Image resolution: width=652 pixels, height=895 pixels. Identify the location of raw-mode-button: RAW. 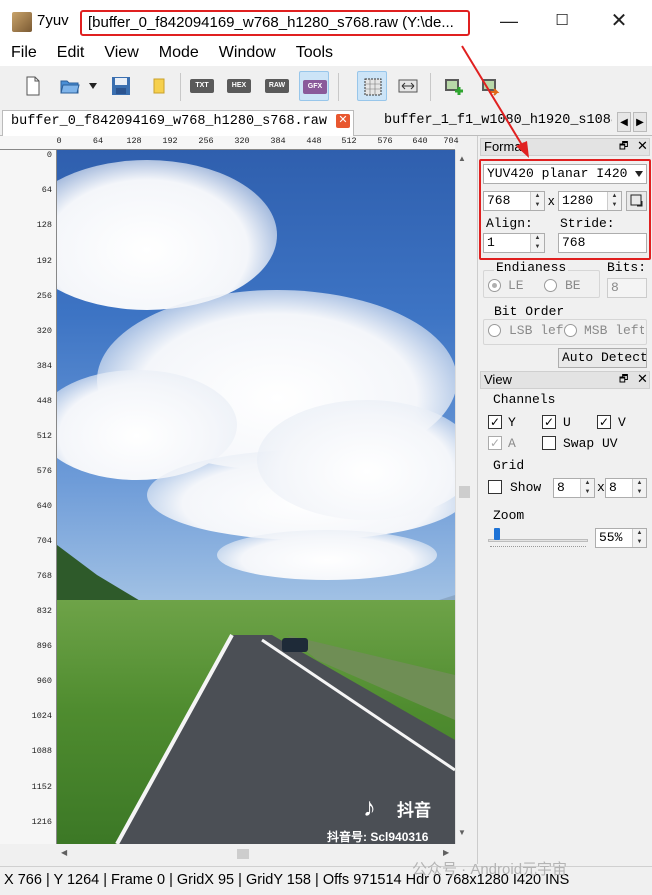
(277, 86).